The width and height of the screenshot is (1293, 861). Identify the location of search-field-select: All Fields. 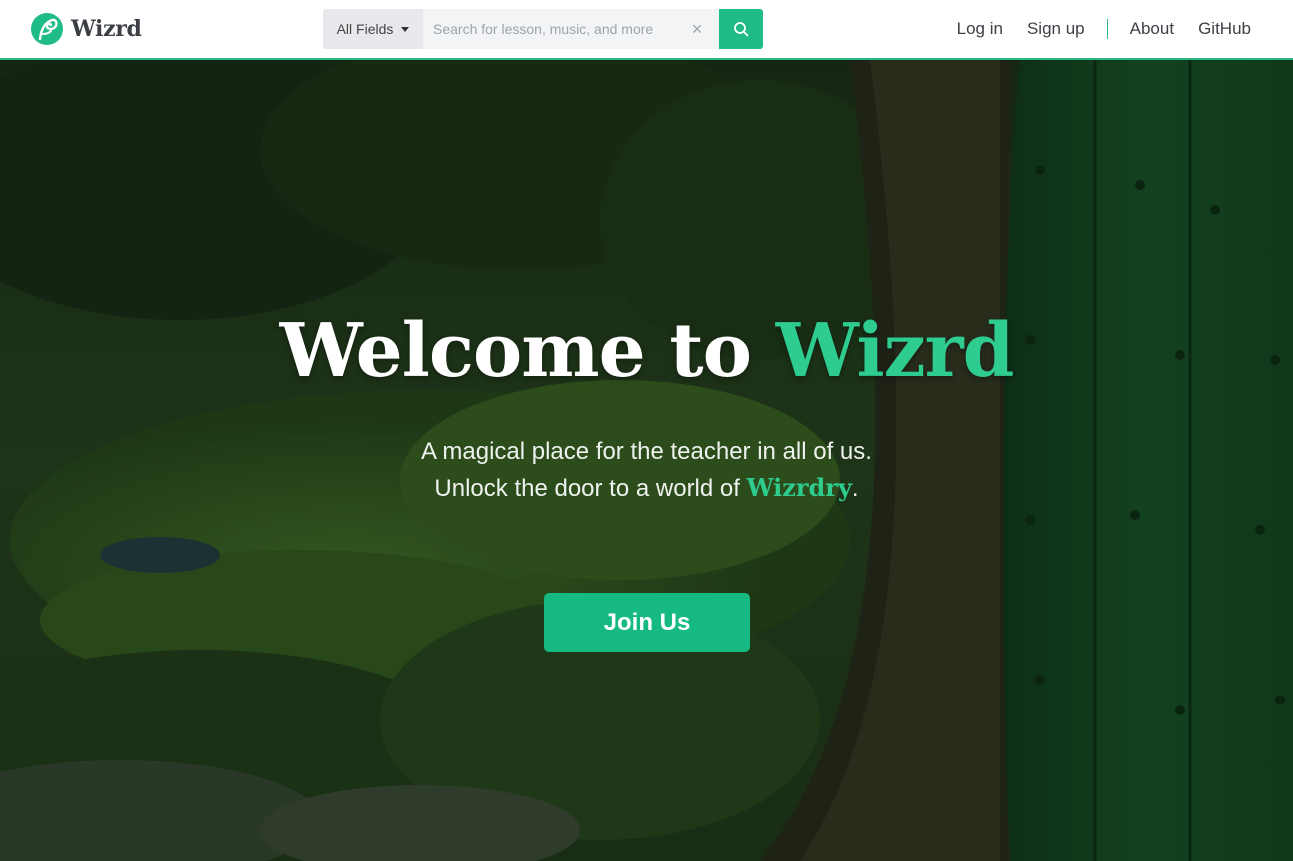
(373, 29).